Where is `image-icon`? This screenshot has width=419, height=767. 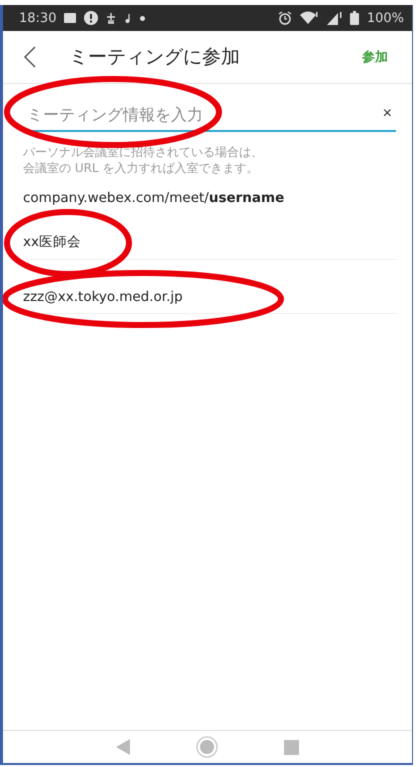 image-icon is located at coordinates (70, 18).